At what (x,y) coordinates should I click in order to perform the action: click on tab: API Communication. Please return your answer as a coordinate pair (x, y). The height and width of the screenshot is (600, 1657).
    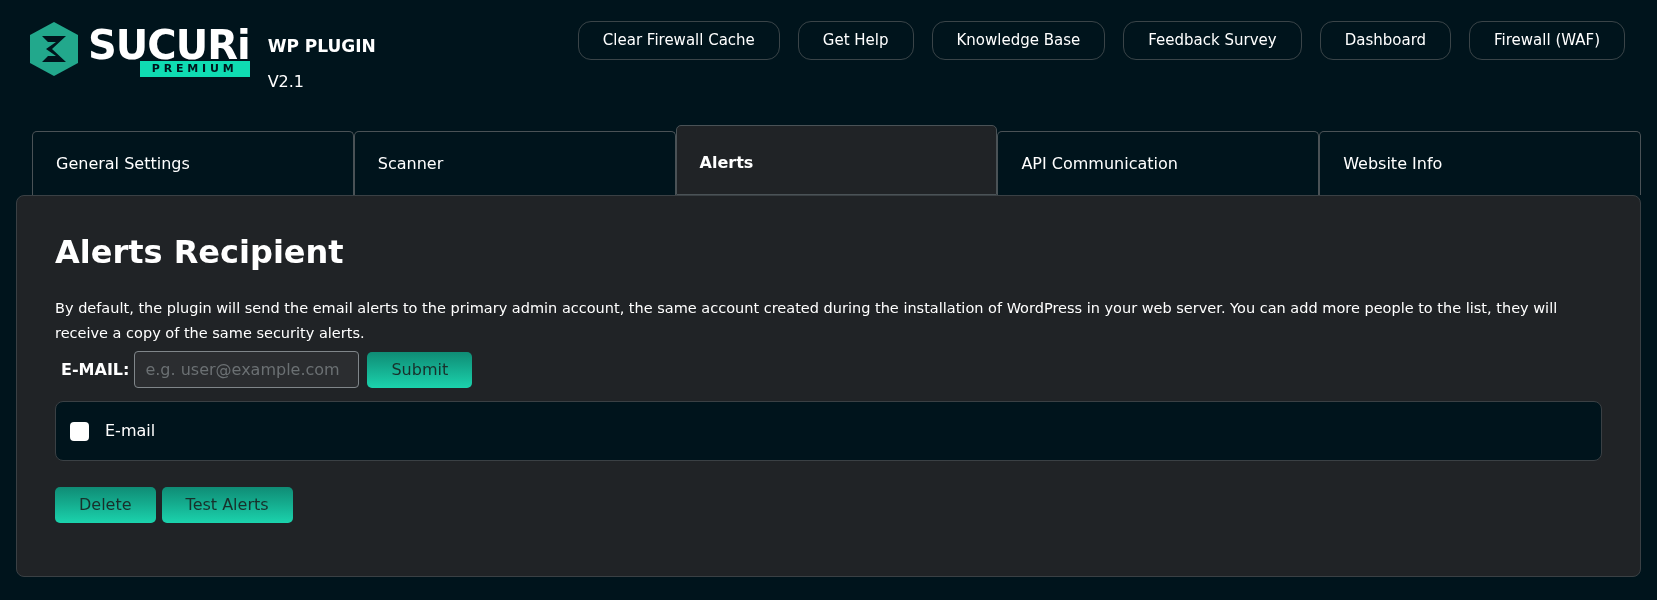
    Looking at the image, I should click on (1158, 163).